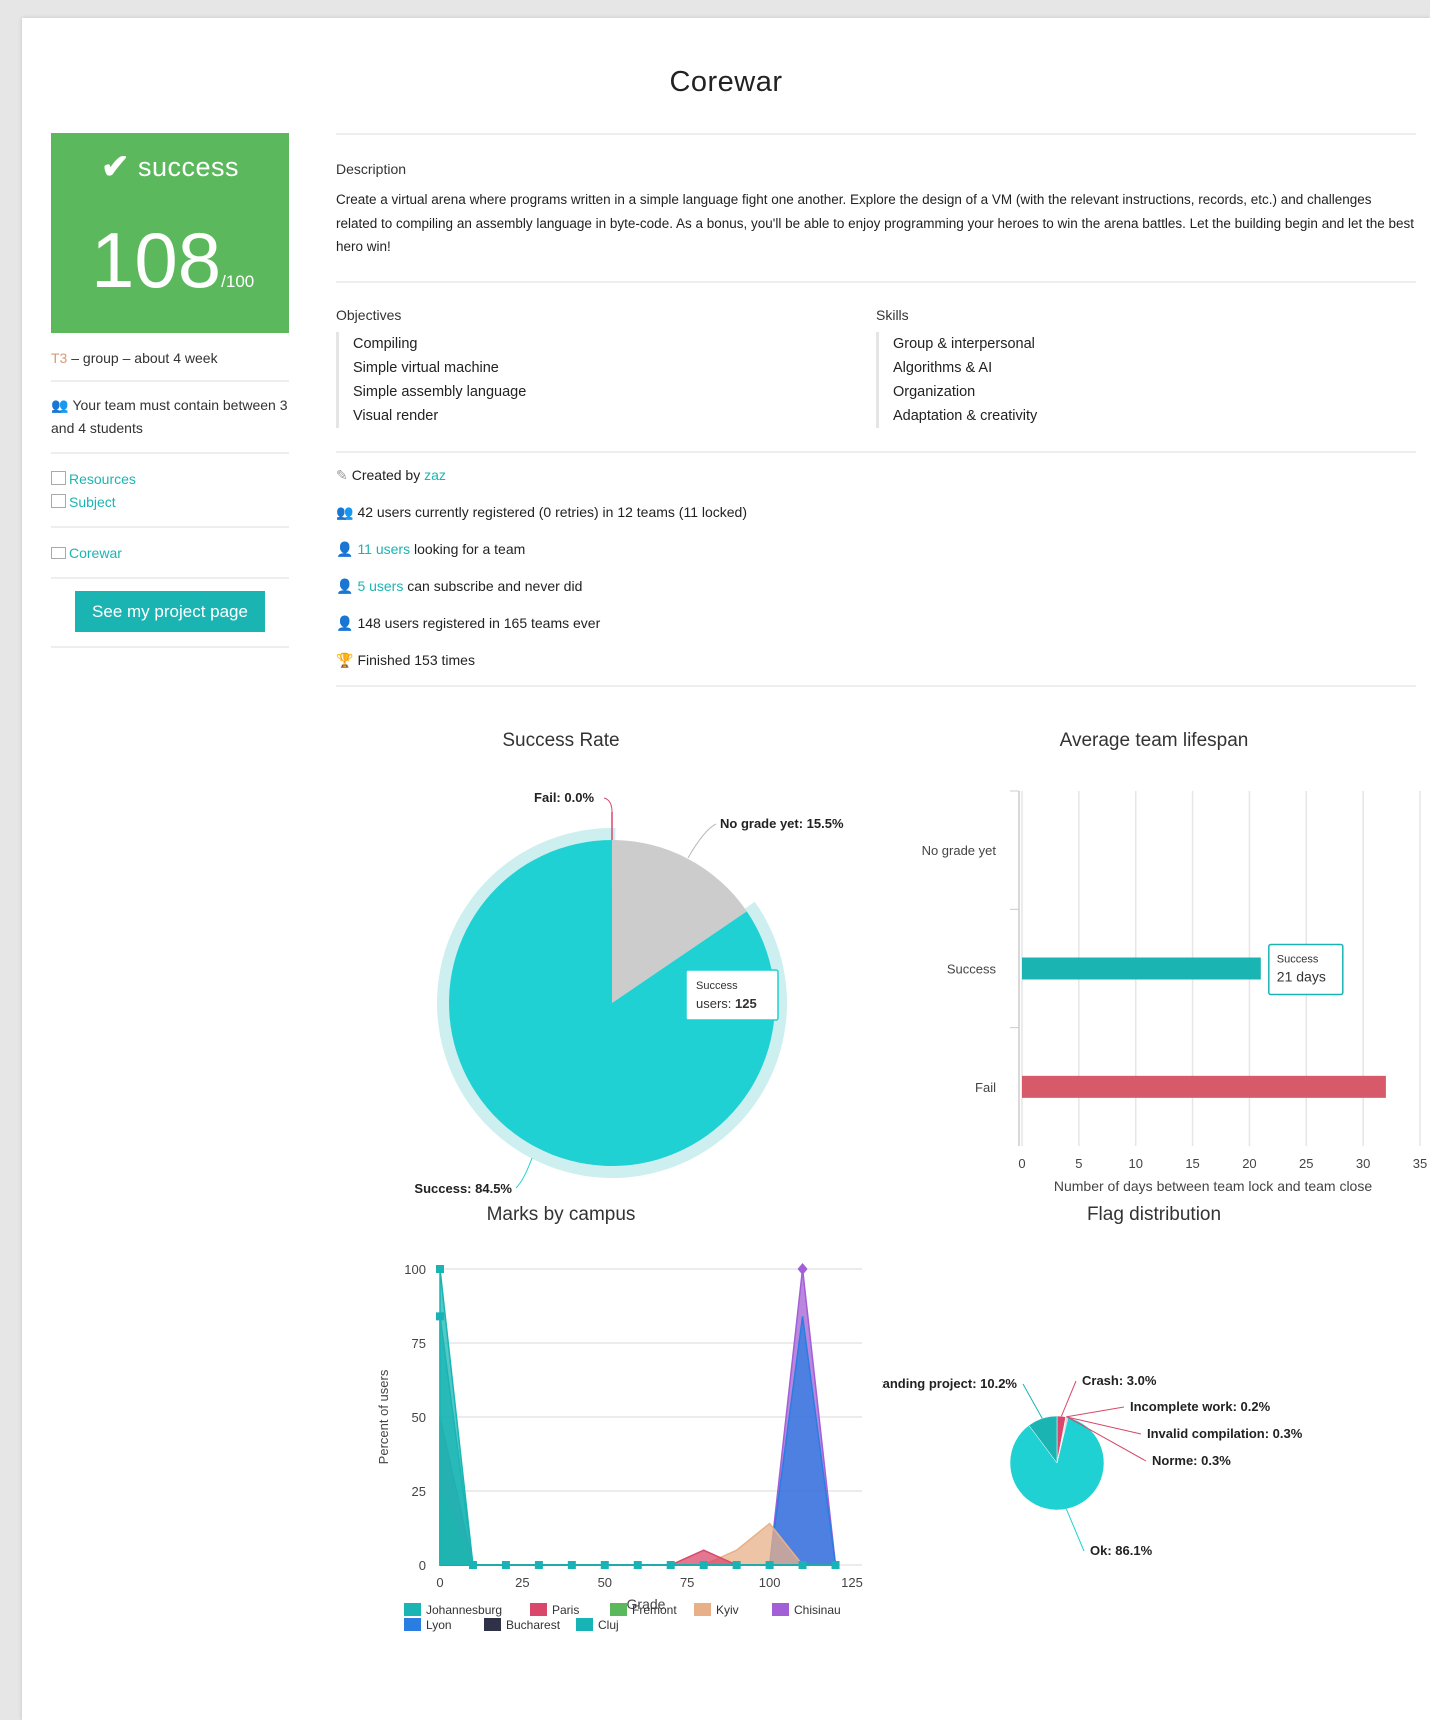 The width and height of the screenshot is (1430, 1720). Describe the element at coordinates (852, 1582) in the screenshot. I see `x-tick-label: 125` at that location.